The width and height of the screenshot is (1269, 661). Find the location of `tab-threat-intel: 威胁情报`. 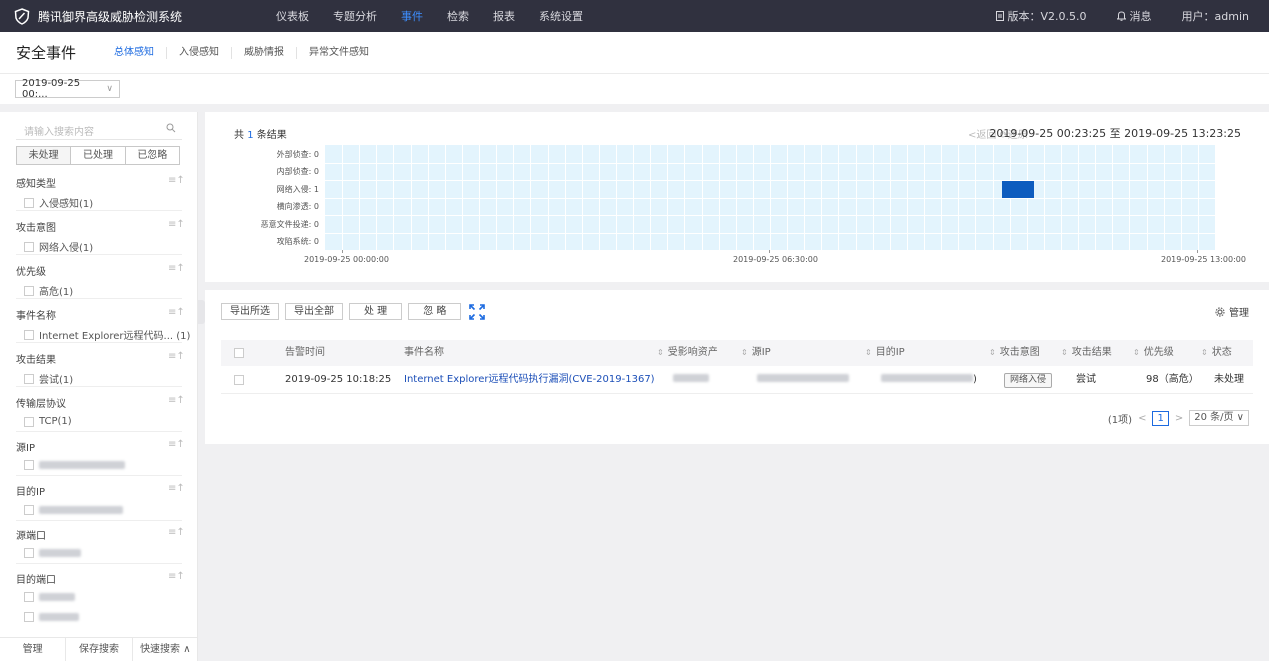

tab-threat-intel: 威胁情报 is located at coordinates (263, 52).